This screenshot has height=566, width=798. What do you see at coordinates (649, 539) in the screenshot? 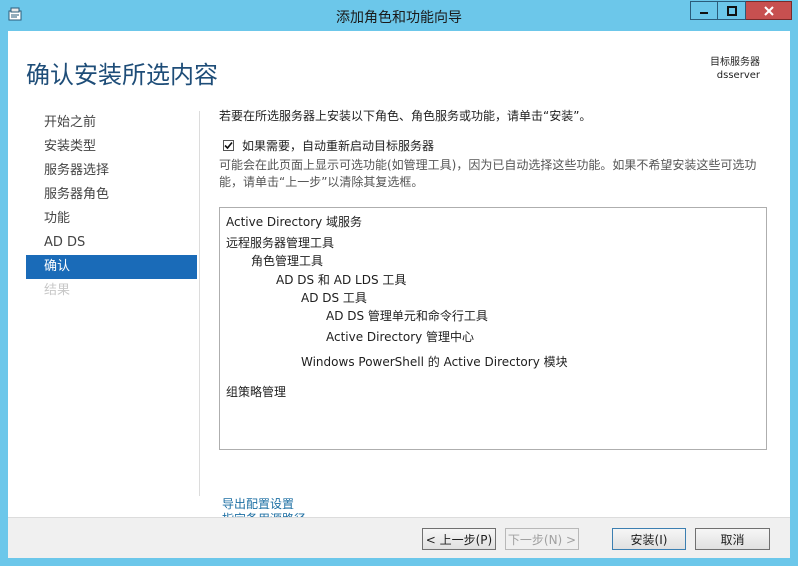
I see `install-button: 安装(I)` at bounding box center [649, 539].